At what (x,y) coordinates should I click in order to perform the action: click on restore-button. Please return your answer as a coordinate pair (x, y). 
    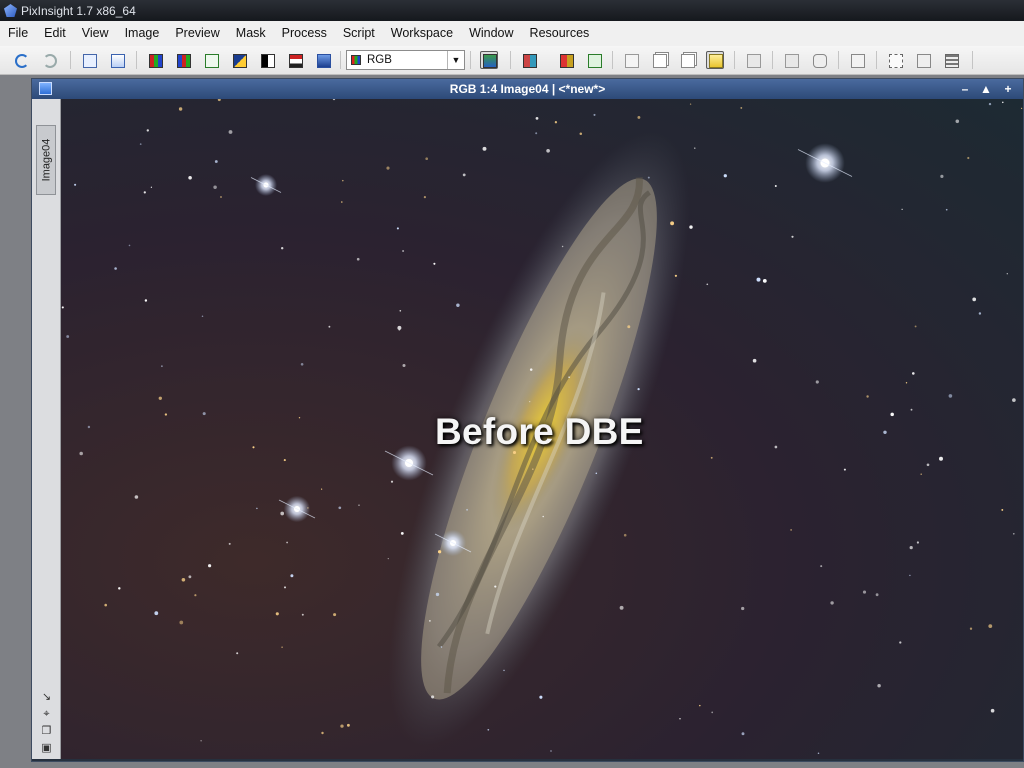
    Looking at the image, I should click on (923, 60).